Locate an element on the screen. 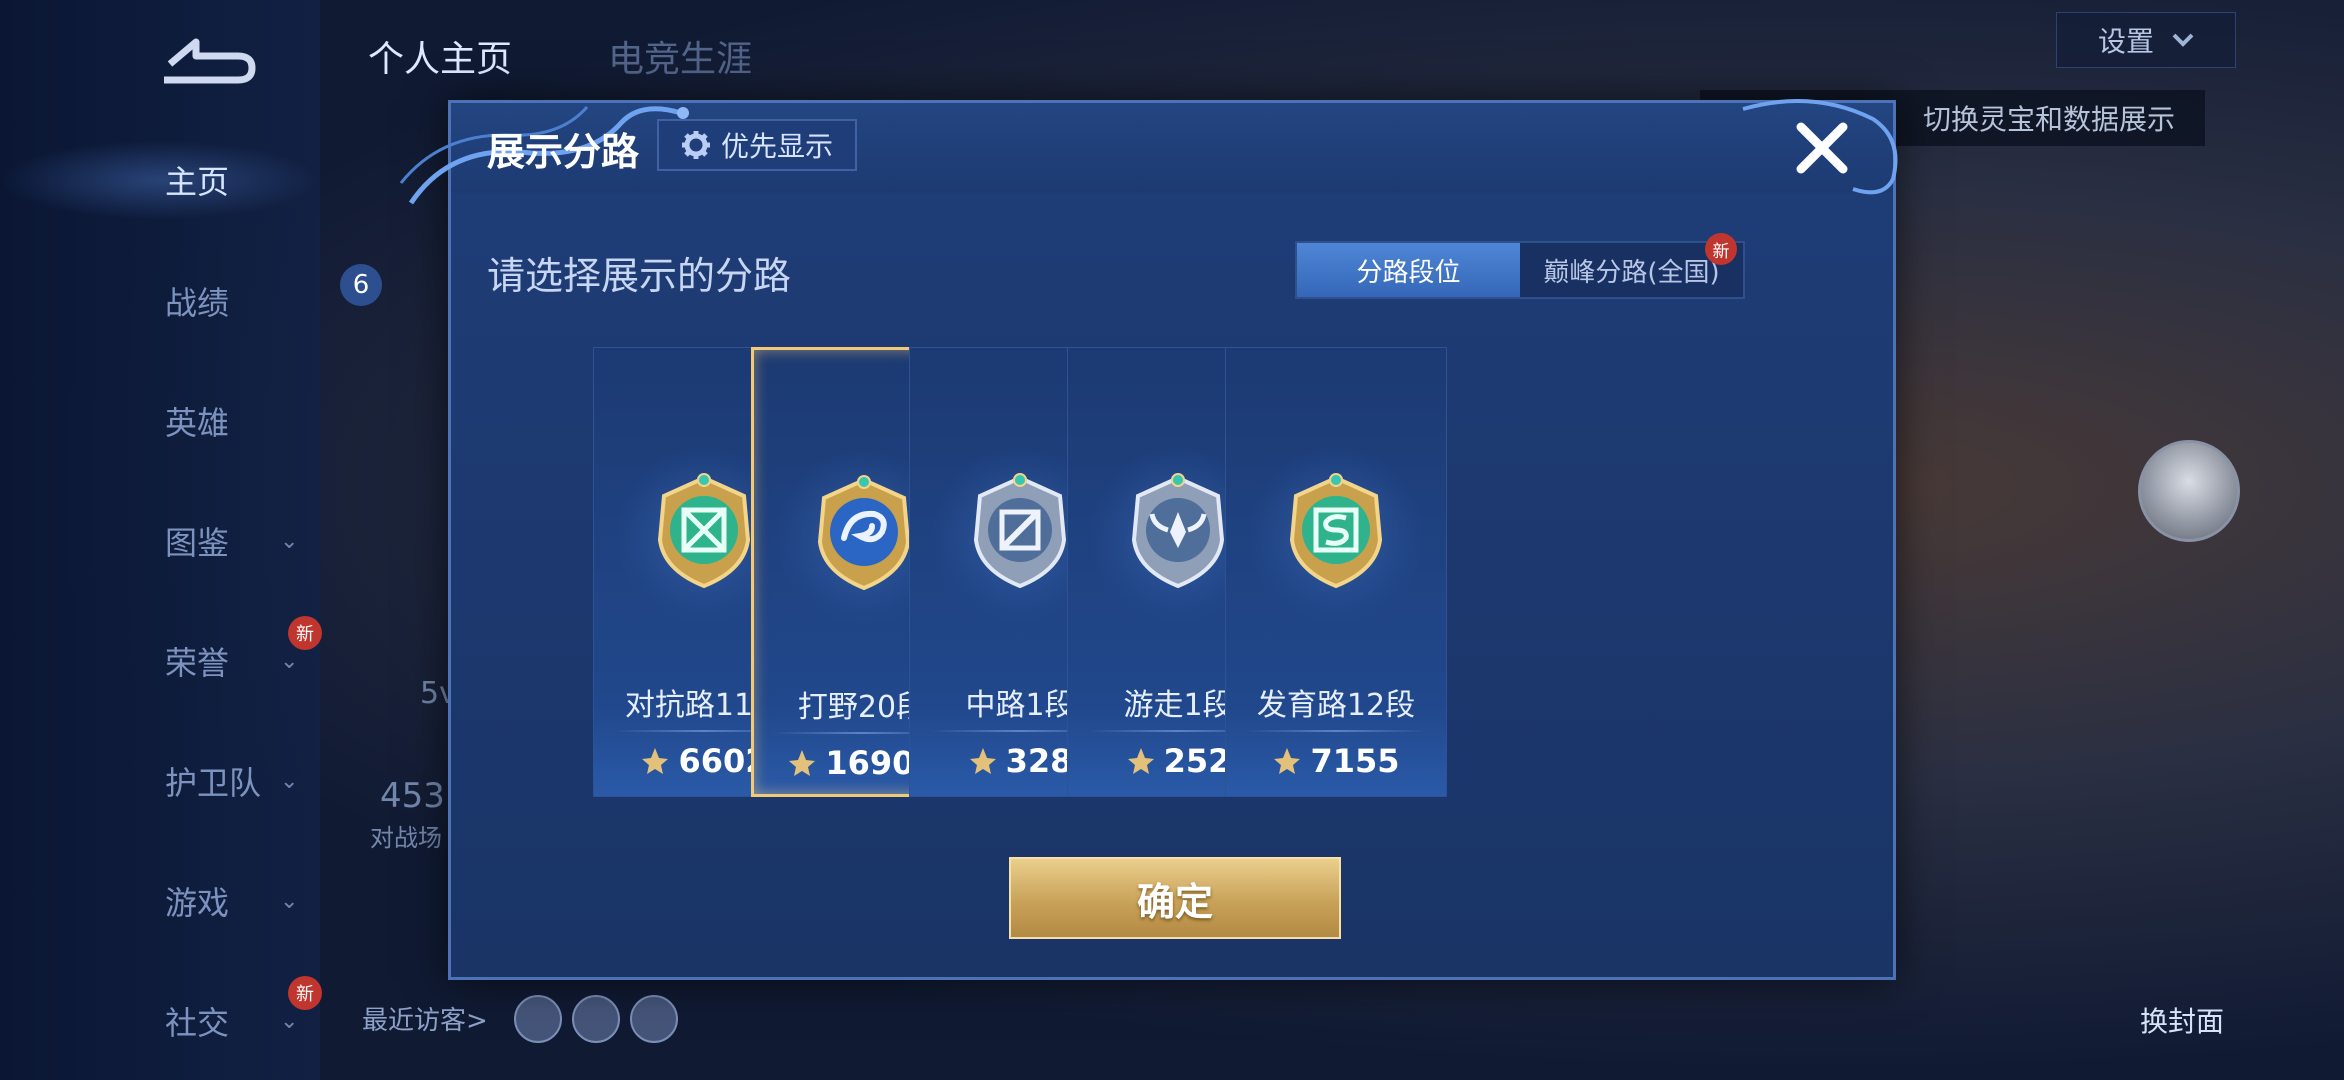 The image size is (2344, 1080). dialog-subtitle: 请选择展示的分路 is located at coordinates (639, 276).